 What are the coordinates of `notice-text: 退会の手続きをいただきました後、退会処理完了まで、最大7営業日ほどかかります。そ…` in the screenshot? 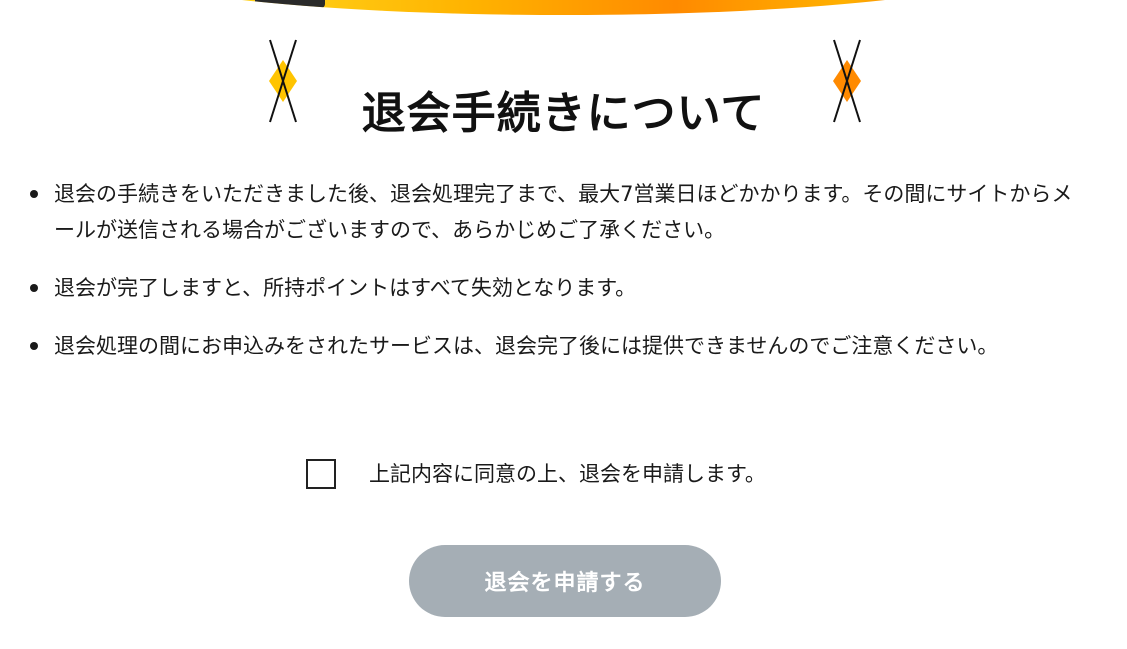 It's located at (563, 212).